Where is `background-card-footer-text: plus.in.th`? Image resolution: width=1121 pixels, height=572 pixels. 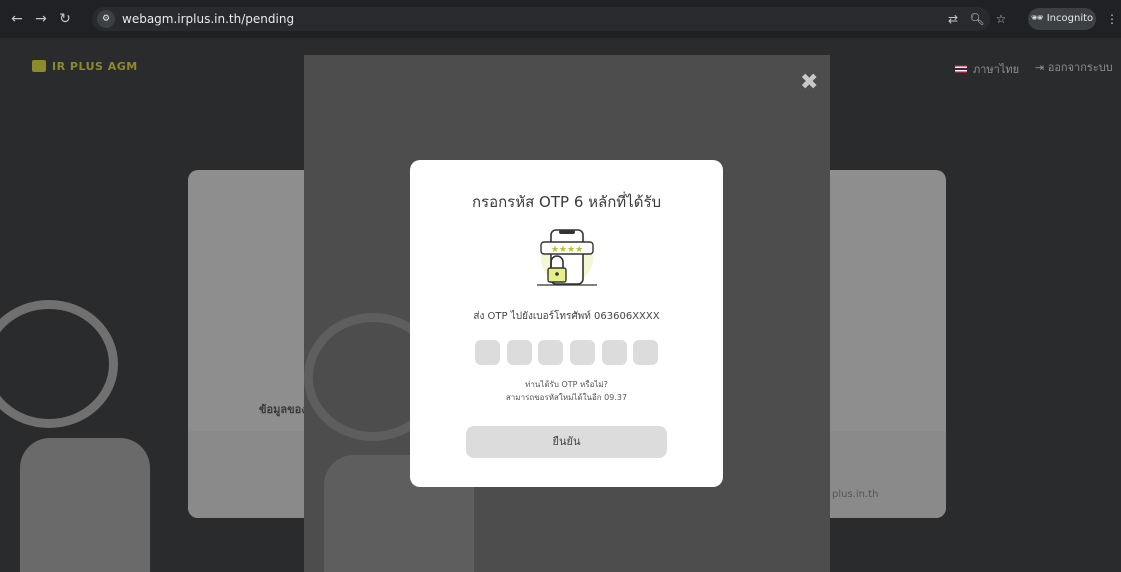 background-card-footer-text: plus.in.th is located at coordinates (855, 494).